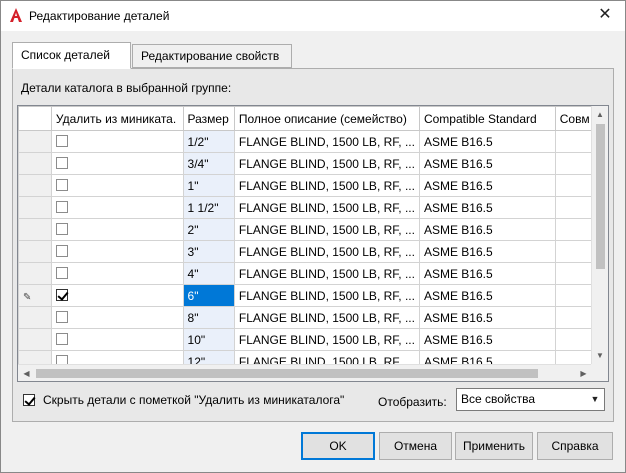 The image size is (626, 473). Describe the element at coordinates (27, 297) in the screenshot. I see `pencil-icon: ✎` at that location.